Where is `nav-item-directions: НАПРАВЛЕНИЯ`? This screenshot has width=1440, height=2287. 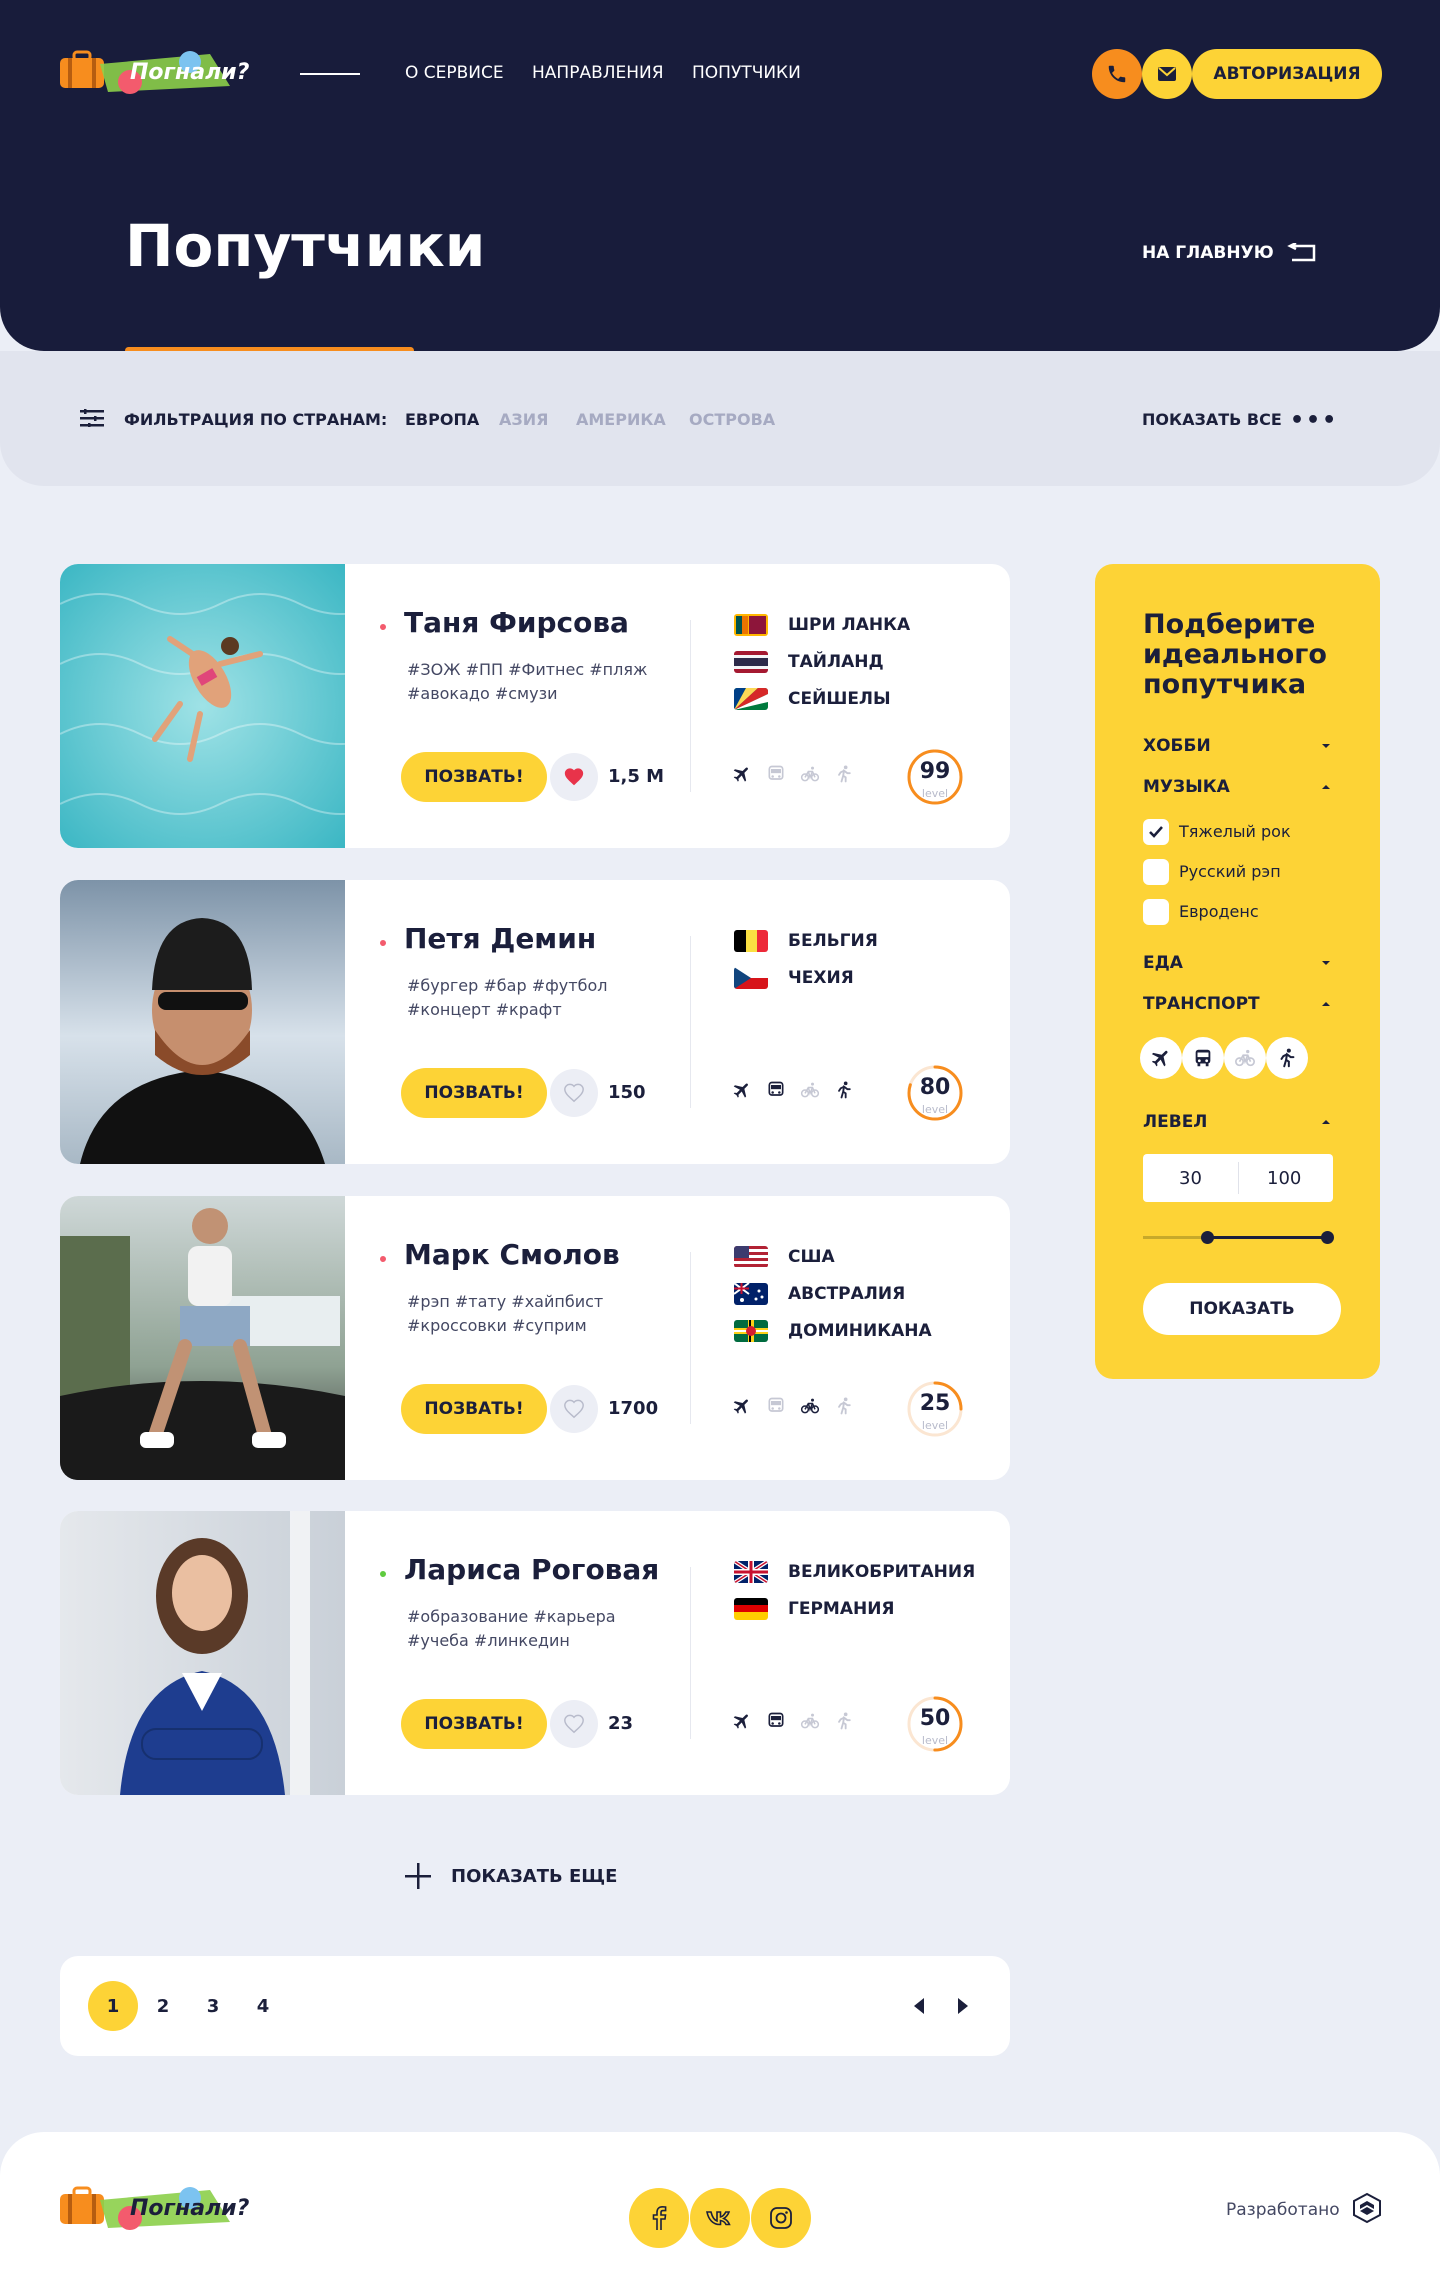
nav-item-directions: НАПРАВЛЕНИЯ is located at coordinates (598, 73).